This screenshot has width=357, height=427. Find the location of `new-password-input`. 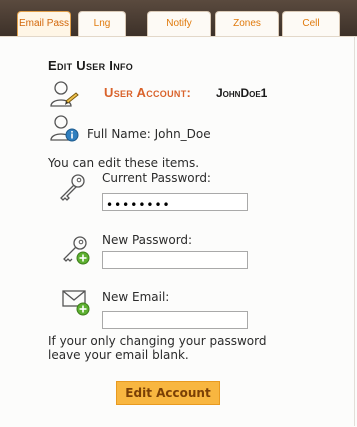

new-password-input is located at coordinates (176, 263).